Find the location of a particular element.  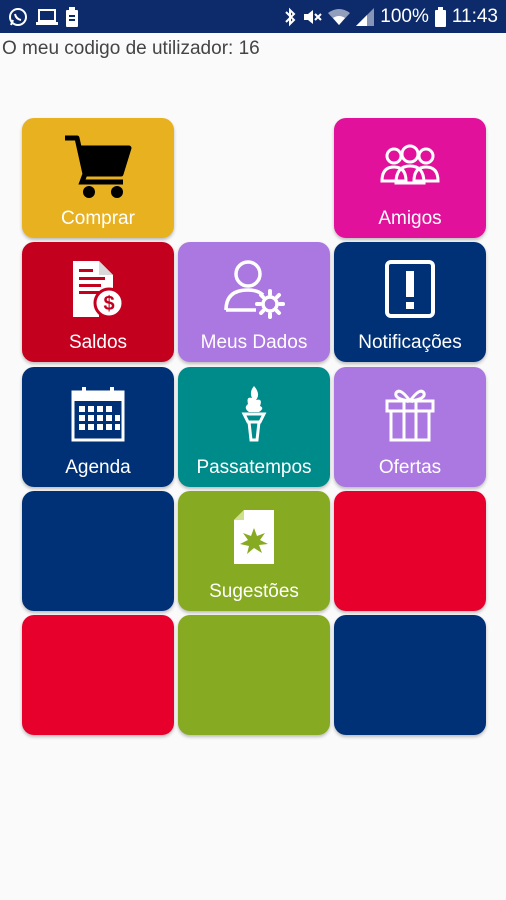

tile-notificacoes: Notificações is located at coordinates (410, 302).